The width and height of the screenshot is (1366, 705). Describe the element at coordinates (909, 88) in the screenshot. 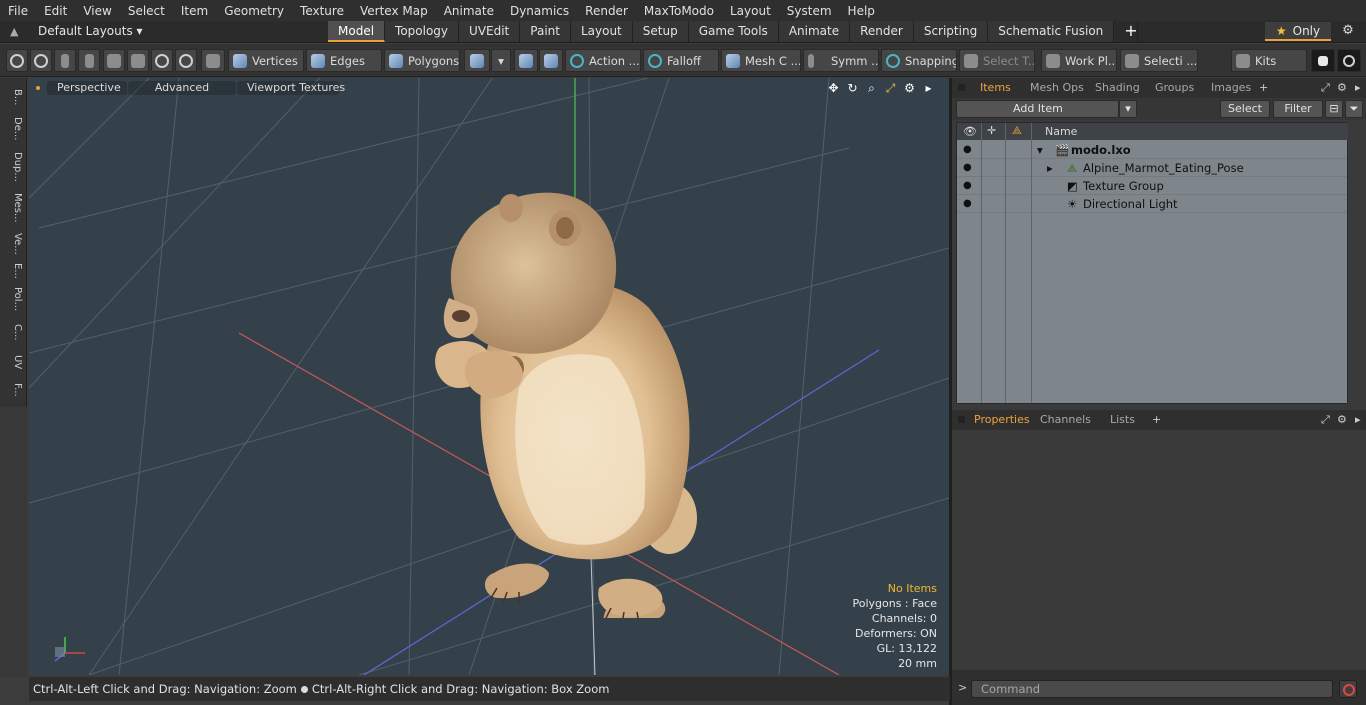

I see `viewport-gear-icon: ⚙` at that location.